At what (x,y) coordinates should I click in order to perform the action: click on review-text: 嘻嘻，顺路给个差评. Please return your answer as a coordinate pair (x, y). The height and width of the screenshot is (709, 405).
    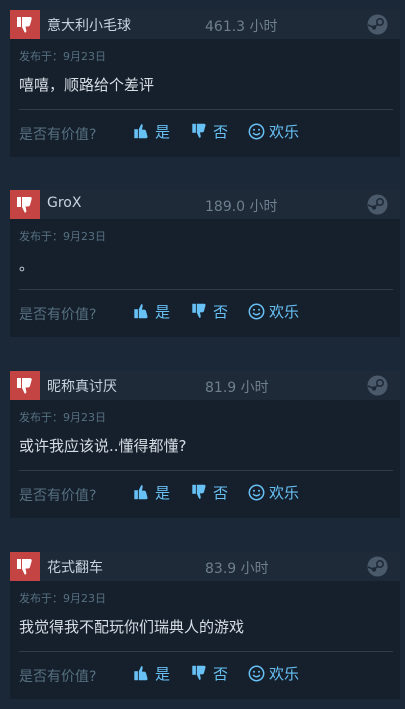
    Looking at the image, I should click on (87, 85).